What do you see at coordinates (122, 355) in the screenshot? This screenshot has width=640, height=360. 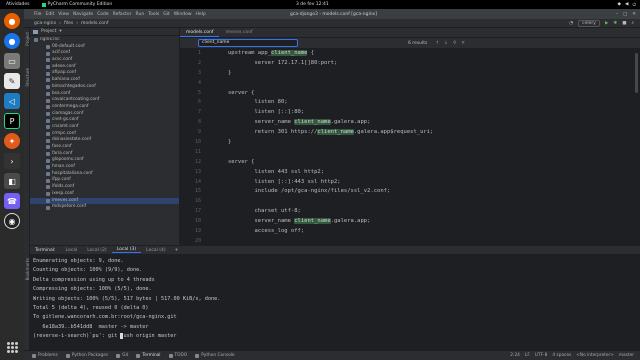 I see `git-tool: Git` at bounding box center [122, 355].